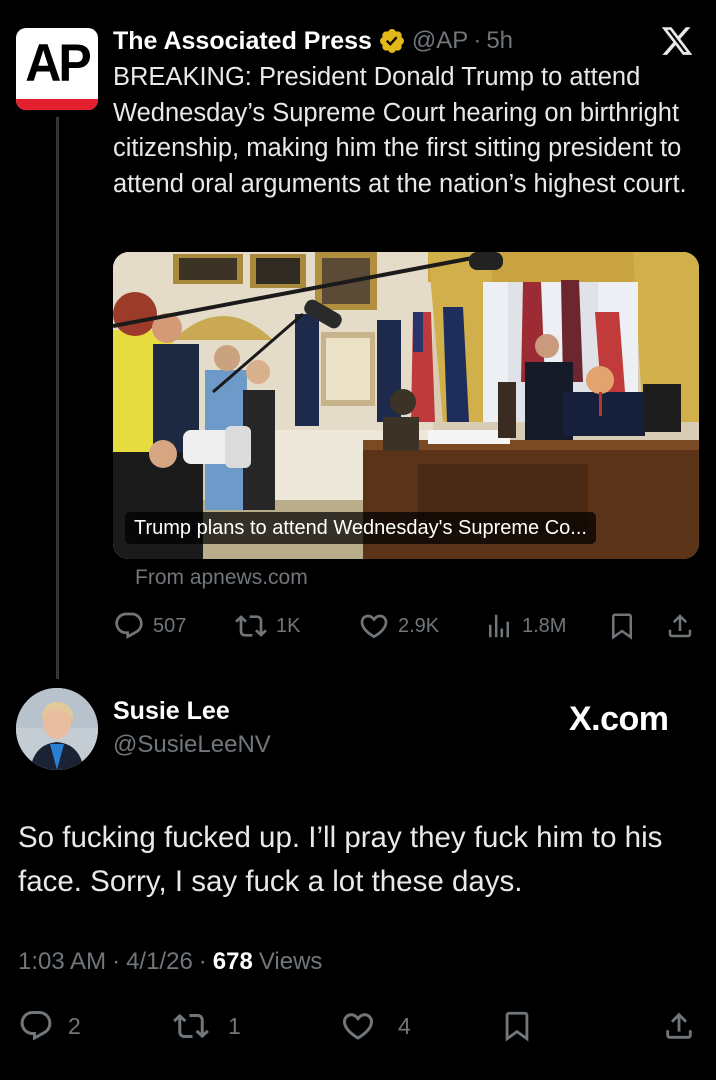  What do you see at coordinates (192, 745) in the screenshot?
I see `author-handle: @SusieLeeNV` at bounding box center [192, 745].